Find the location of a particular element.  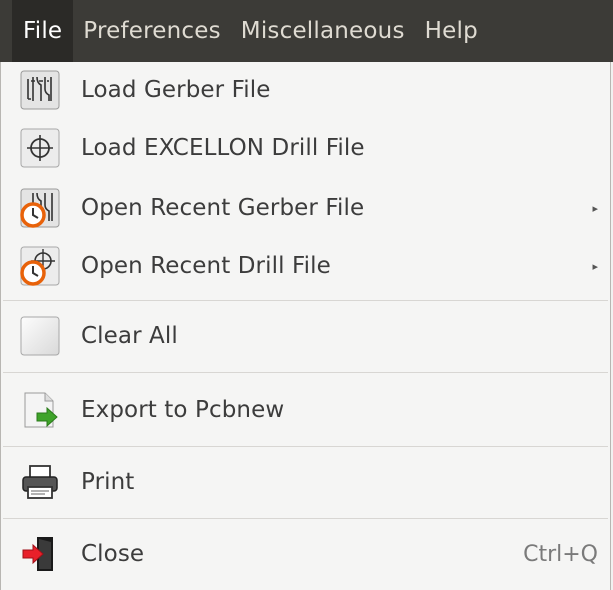

menu-item-export-to-pcbnew: Export to Pcbnew is located at coordinates (305, 410).